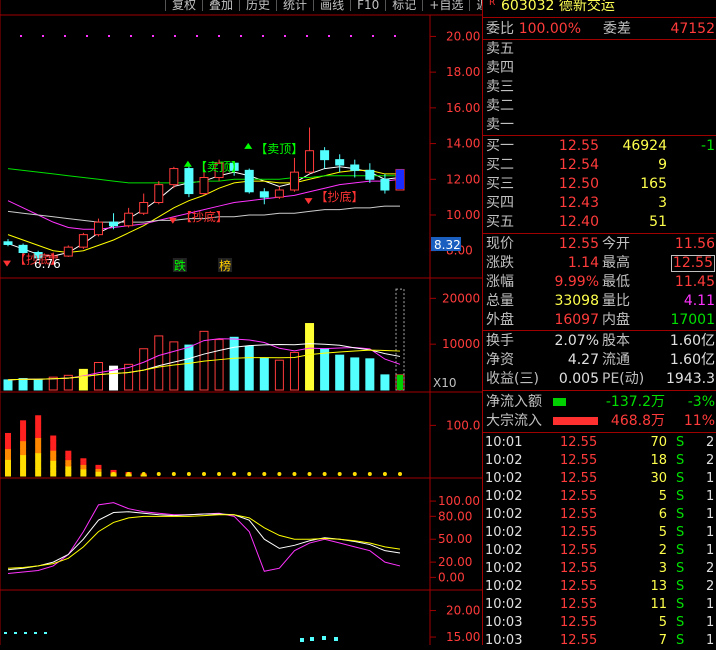  What do you see at coordinates (599, 301) in the screenshot?
I see `quote-row: 总量 33098 量比 4.11` at bounding box center [599, 301].